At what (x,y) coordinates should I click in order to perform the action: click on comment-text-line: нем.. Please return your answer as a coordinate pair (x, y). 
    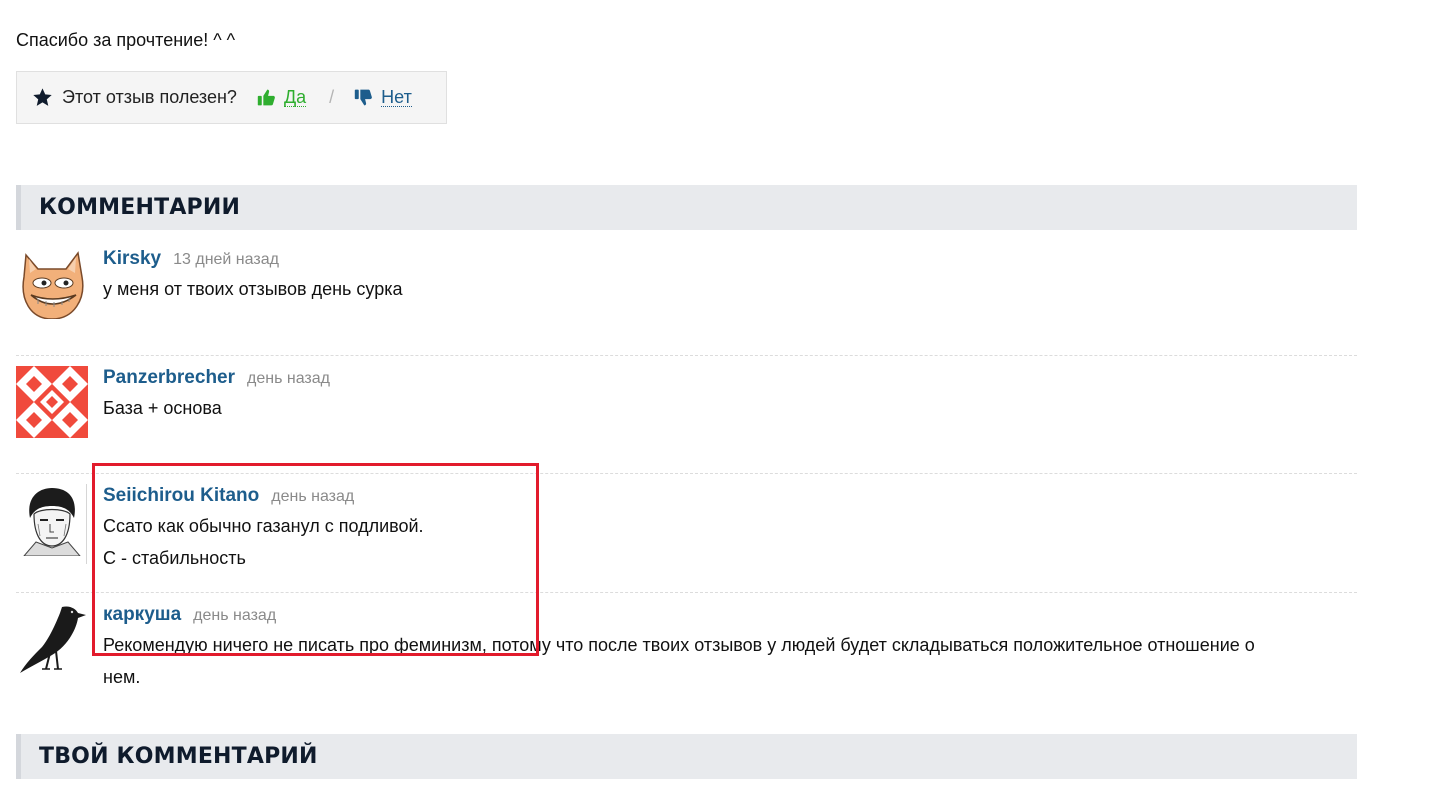
    Looking at the image, I should click on (122, 677).